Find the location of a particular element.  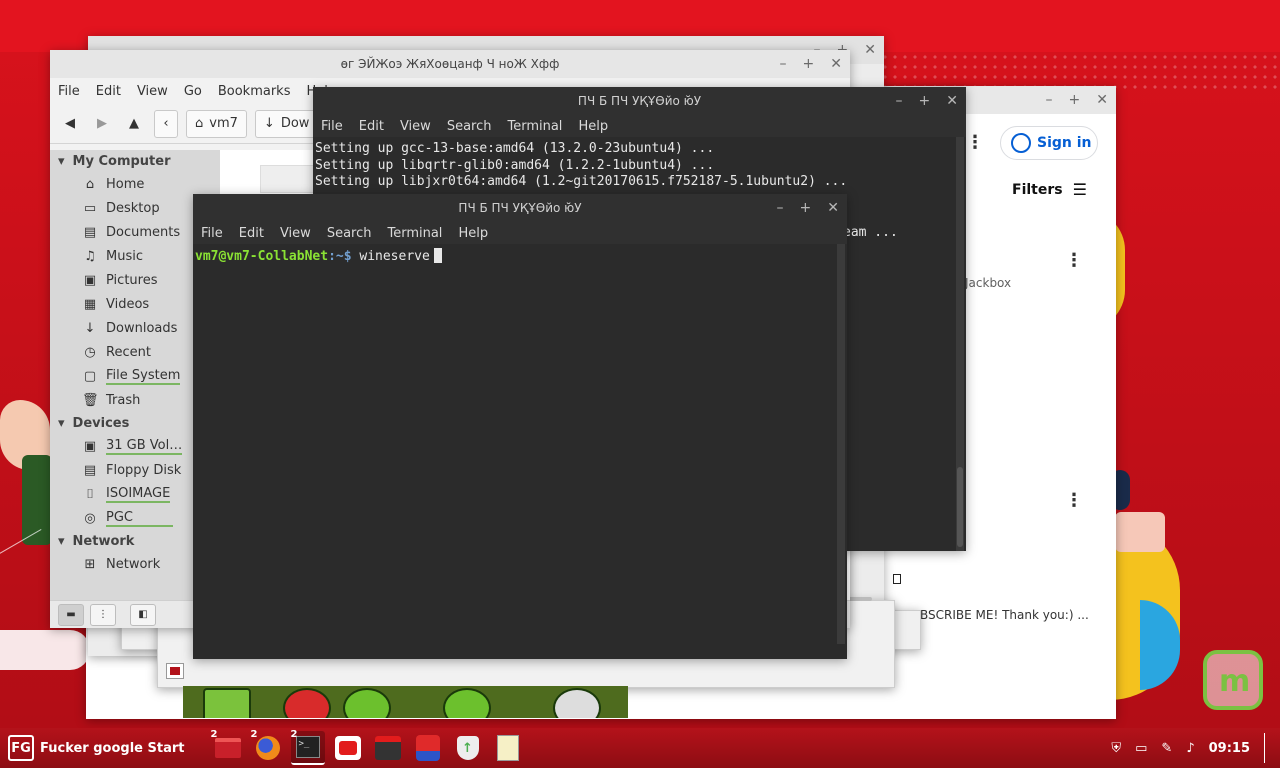

taskbar-youtube-studio-button is located at coordinates (388, 748).